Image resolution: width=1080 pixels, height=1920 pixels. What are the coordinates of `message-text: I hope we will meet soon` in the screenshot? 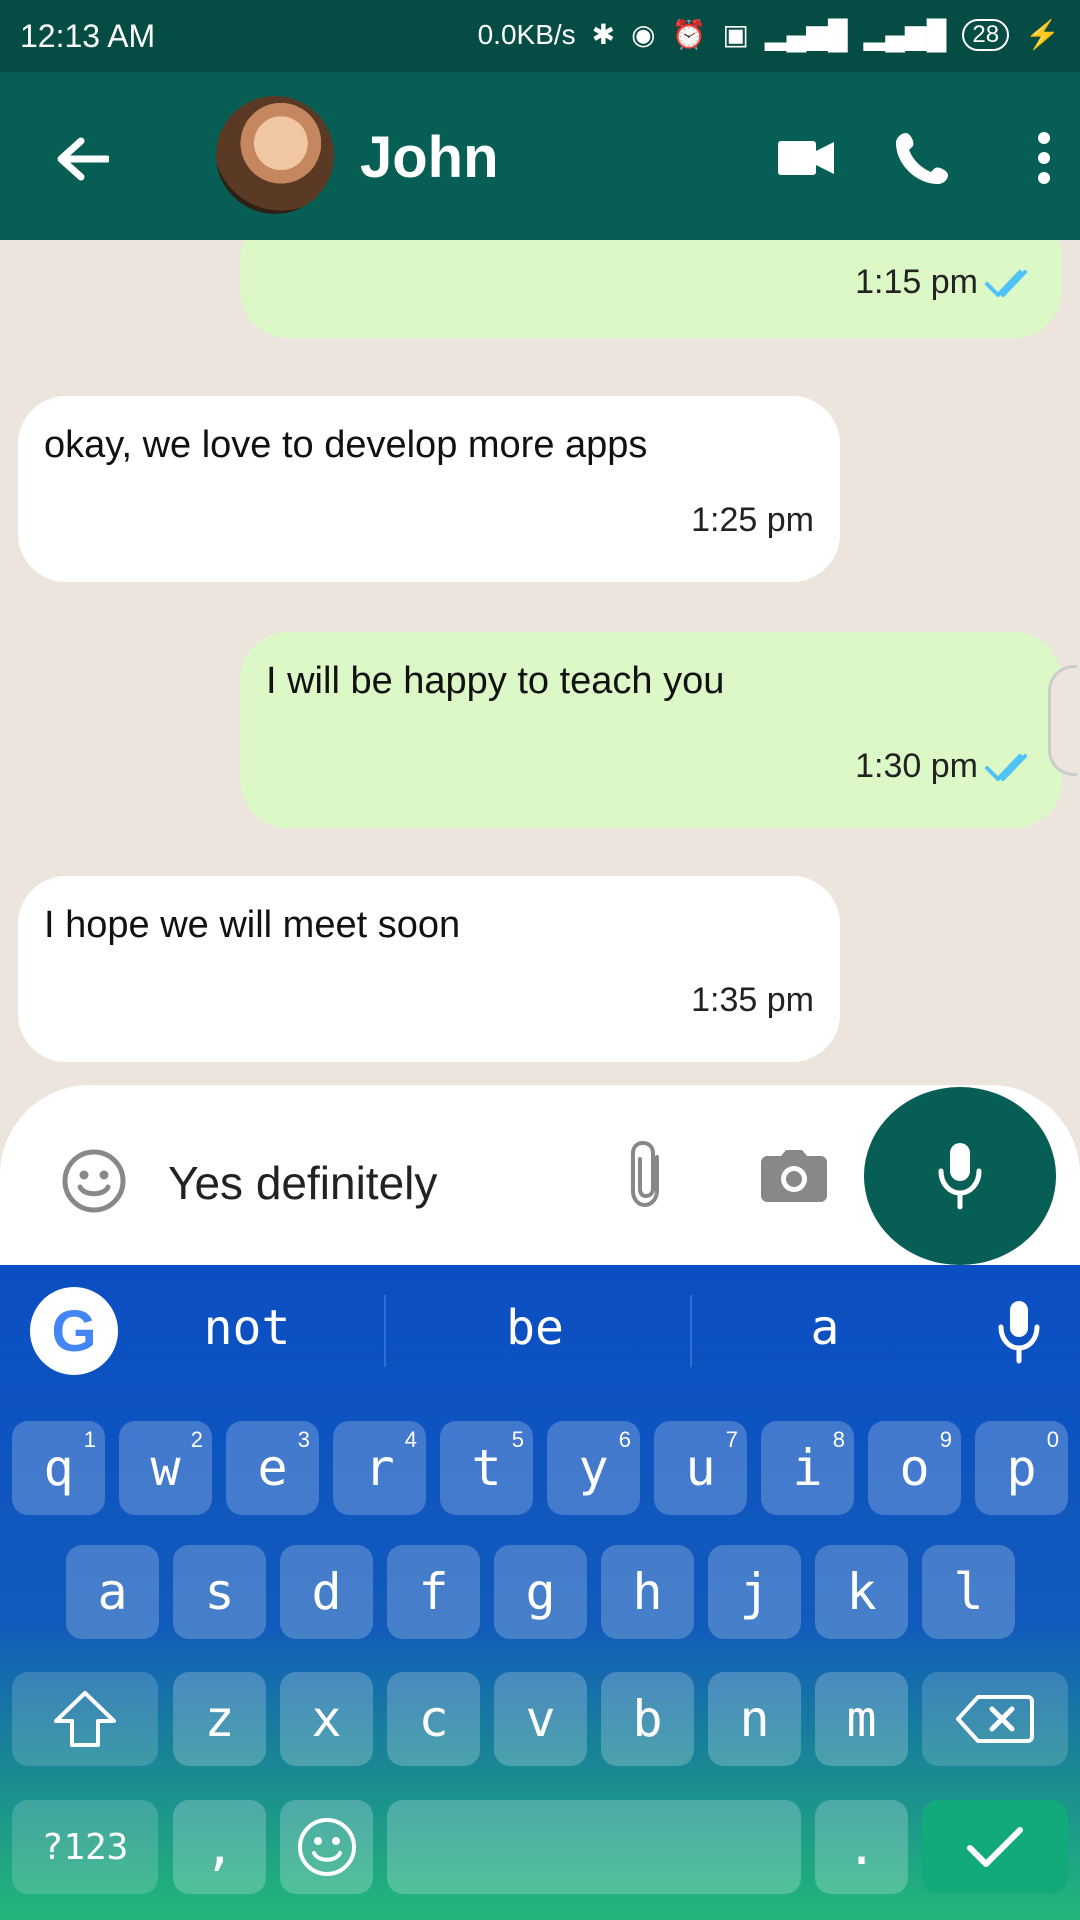 It's located at (252, 925).